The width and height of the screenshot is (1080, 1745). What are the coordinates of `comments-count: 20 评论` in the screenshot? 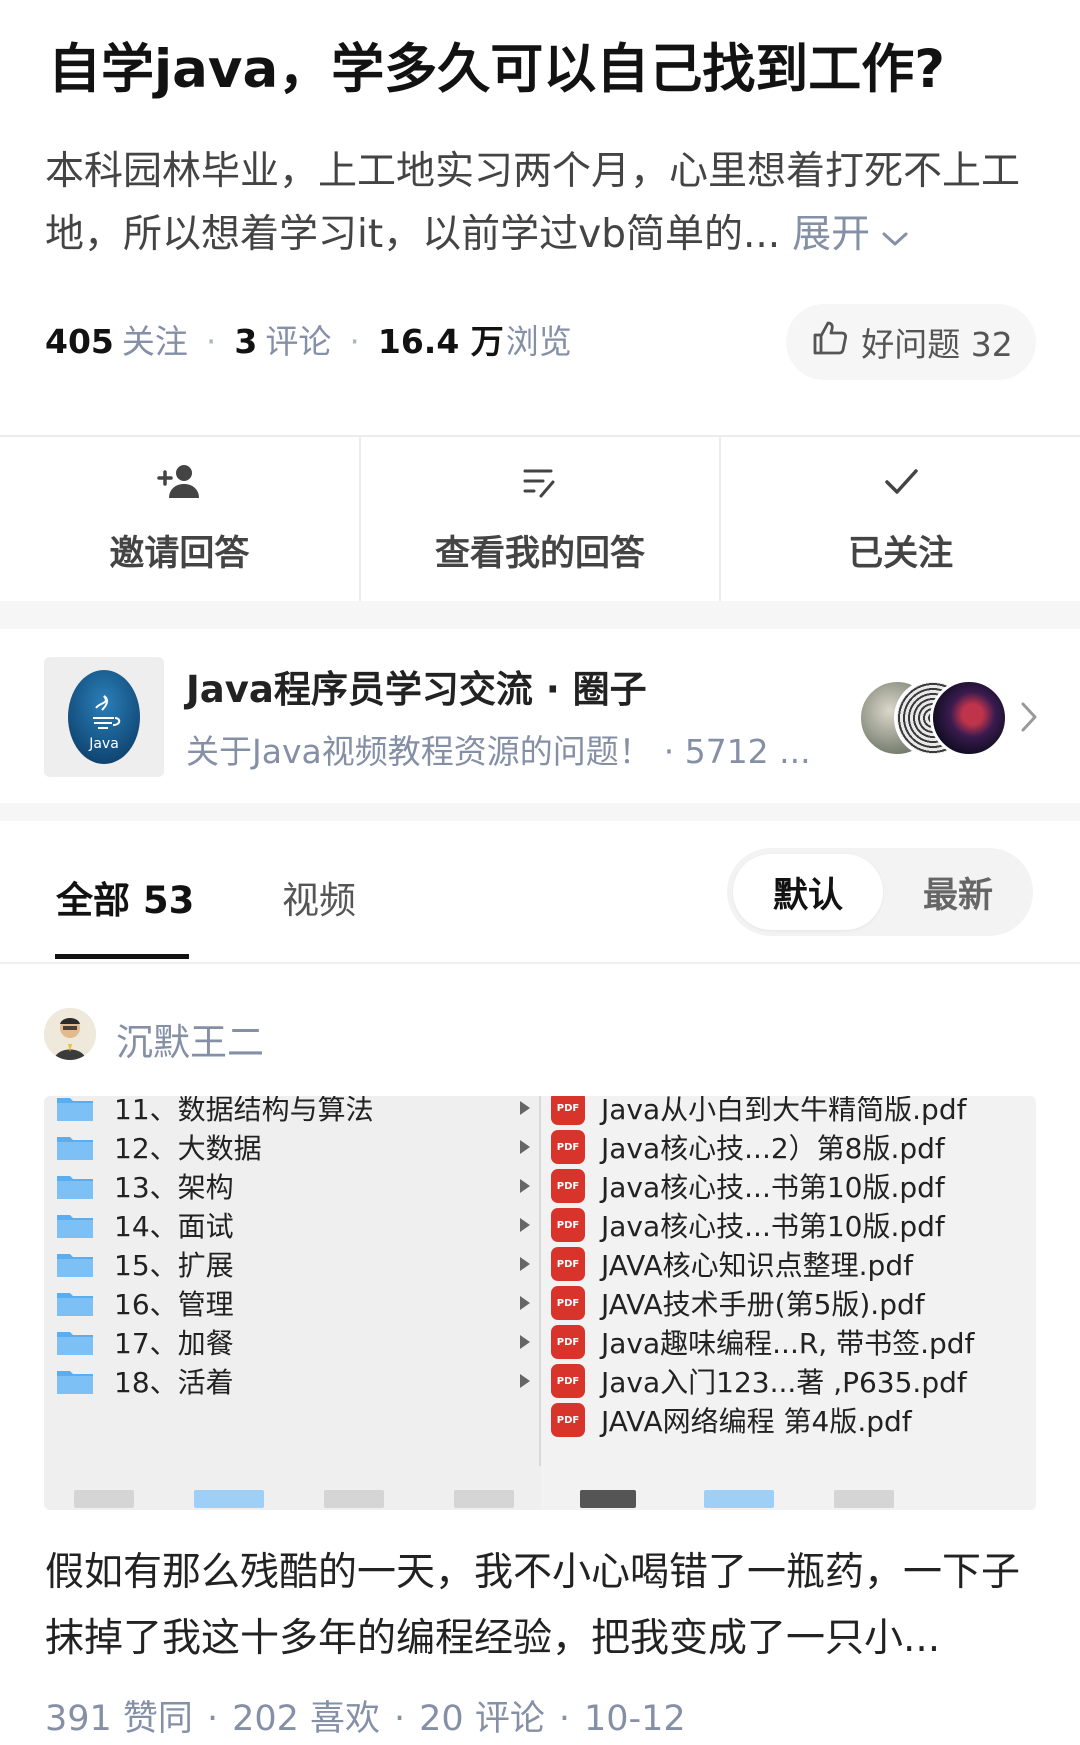 It's located at (482, 1719).